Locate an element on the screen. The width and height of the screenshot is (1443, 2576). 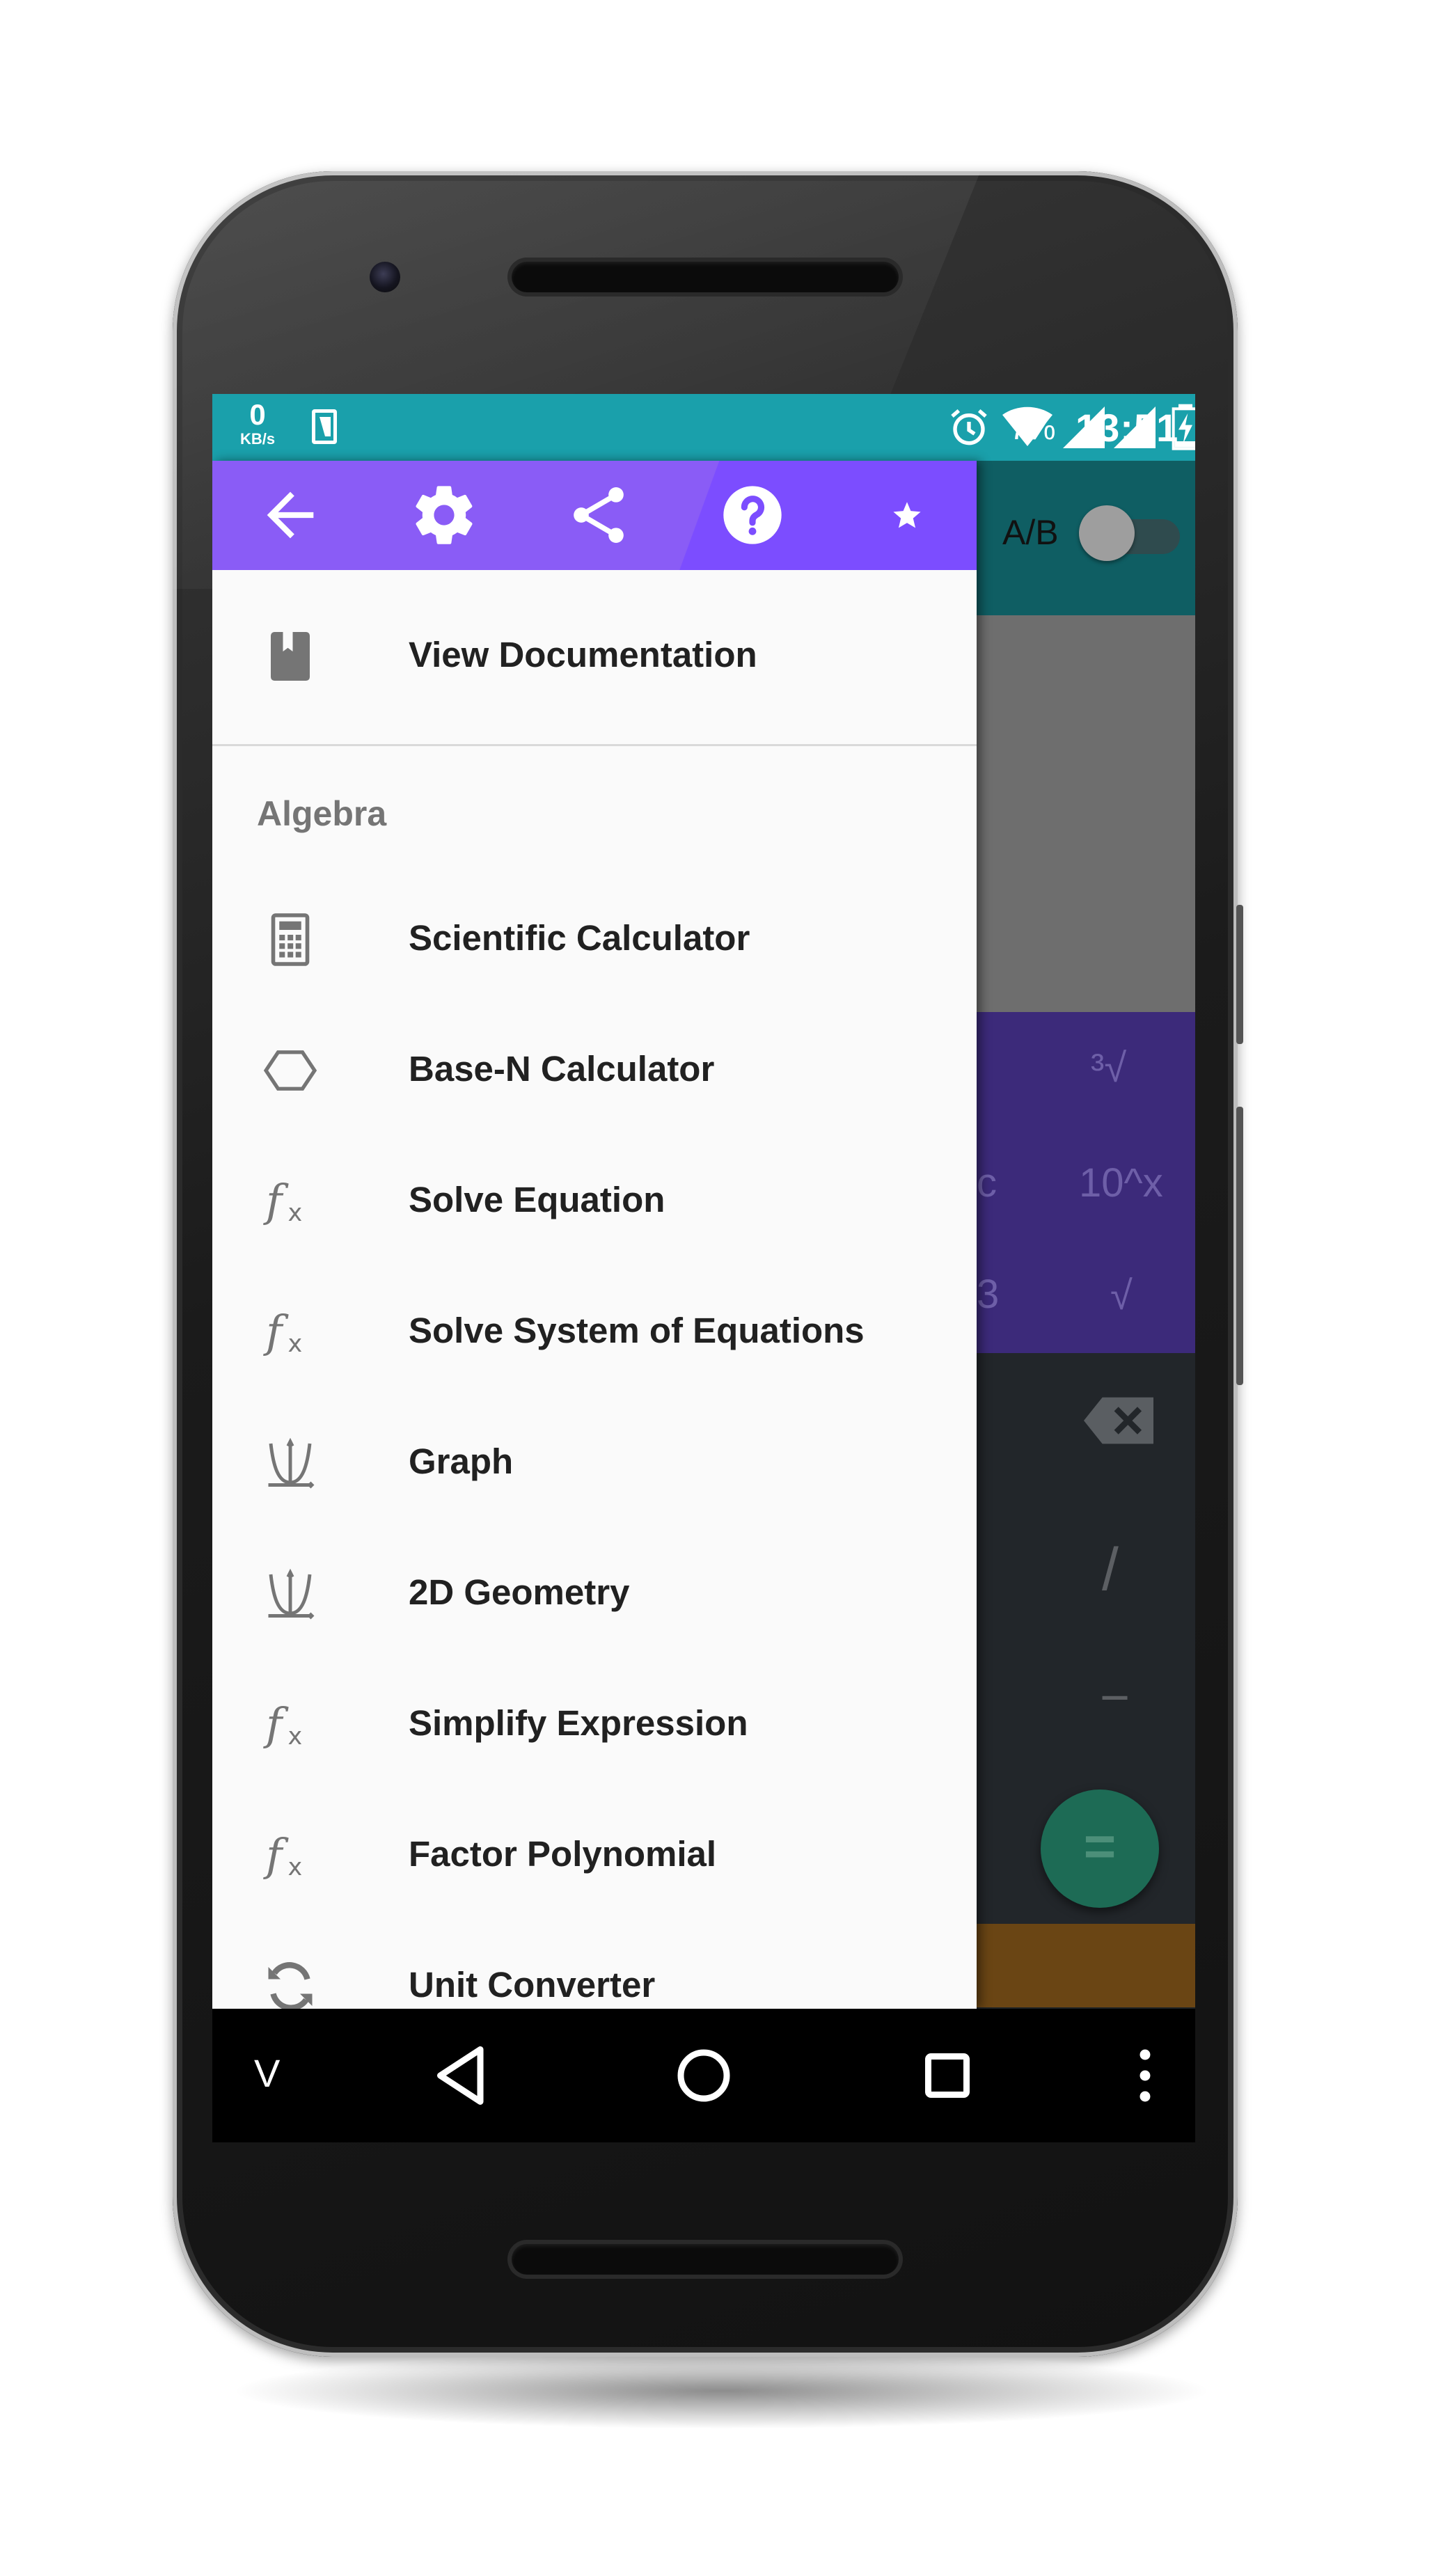
menu-item-base-n-calculator: Base-N Calculator is located at coordinates (594, 1070).